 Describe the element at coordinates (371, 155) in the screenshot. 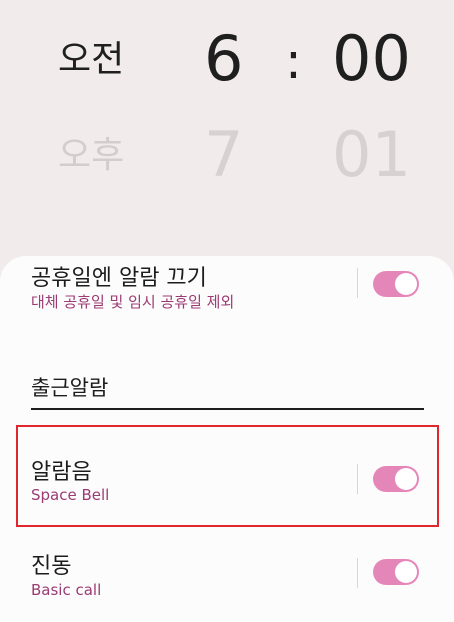

I see `minute-next: 01` at that location.